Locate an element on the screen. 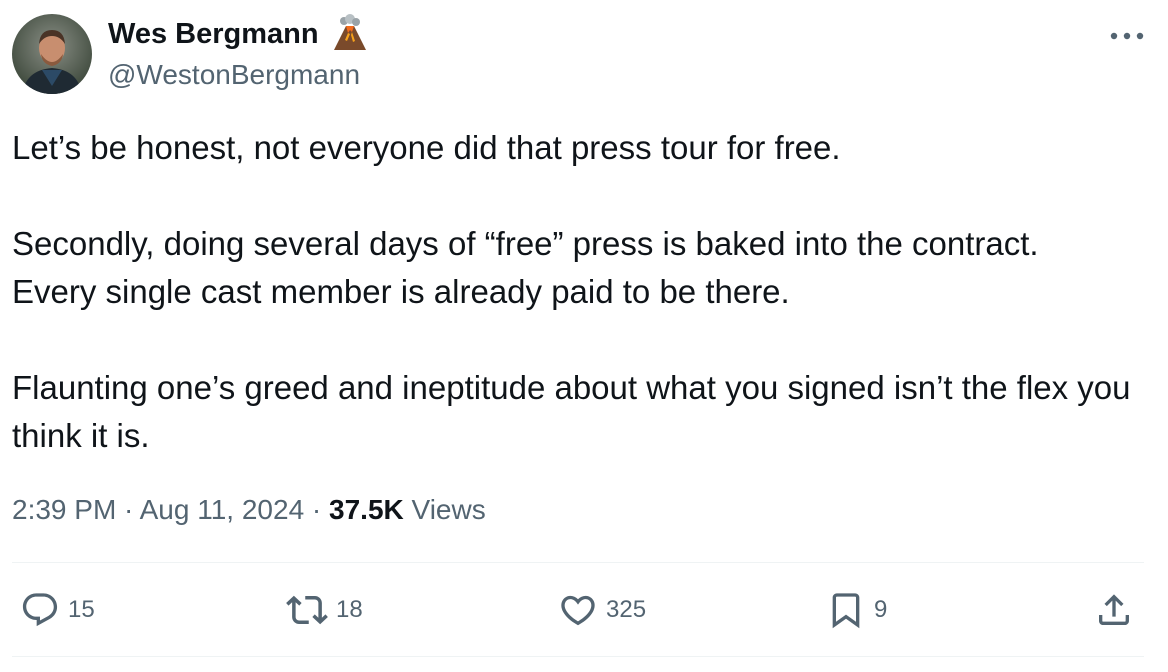  tweet-meta: 2:39 PM · Aug 11, 2024 · 37.5K Views is located at coordinates (249, 510).